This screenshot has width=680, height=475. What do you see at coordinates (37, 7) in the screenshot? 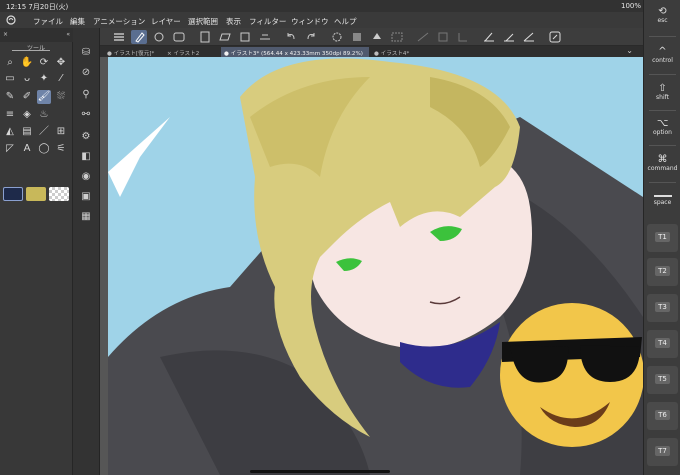
I see `status-time: 12:15 7月20日(火)` at bounding box center [37, 7].